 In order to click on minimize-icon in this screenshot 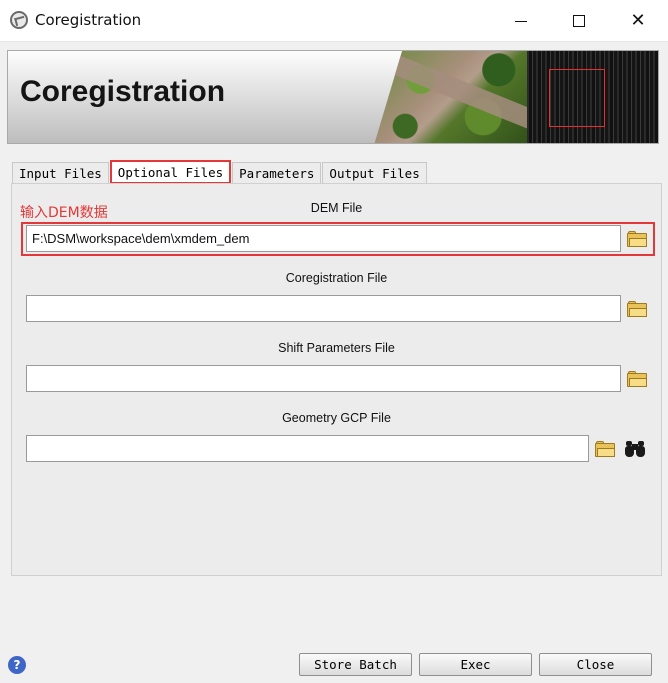, I will do `click(521, 21)`.